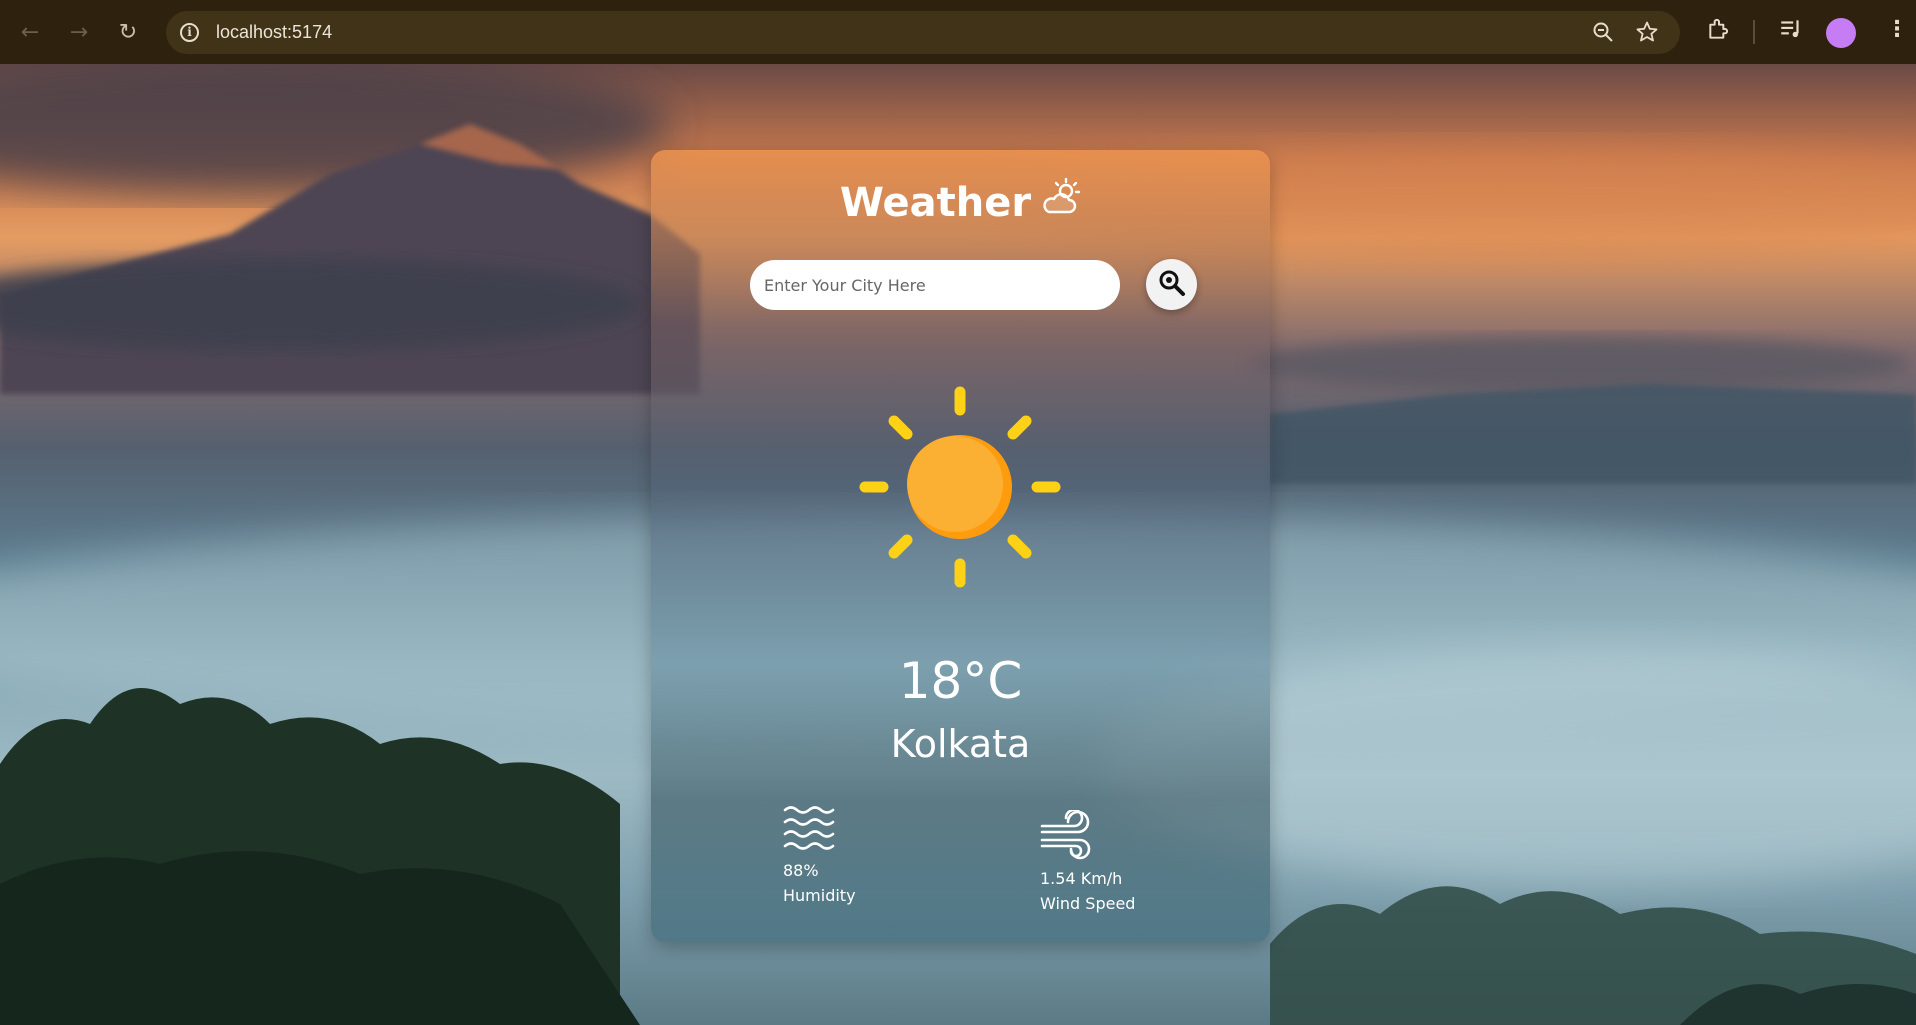 The height and width of the screenshot is (1025, 1916). What do you see at coordinates (189, 32) in the screenshot?
I see `site-info-icon: i` at bounding box center [189, 32].